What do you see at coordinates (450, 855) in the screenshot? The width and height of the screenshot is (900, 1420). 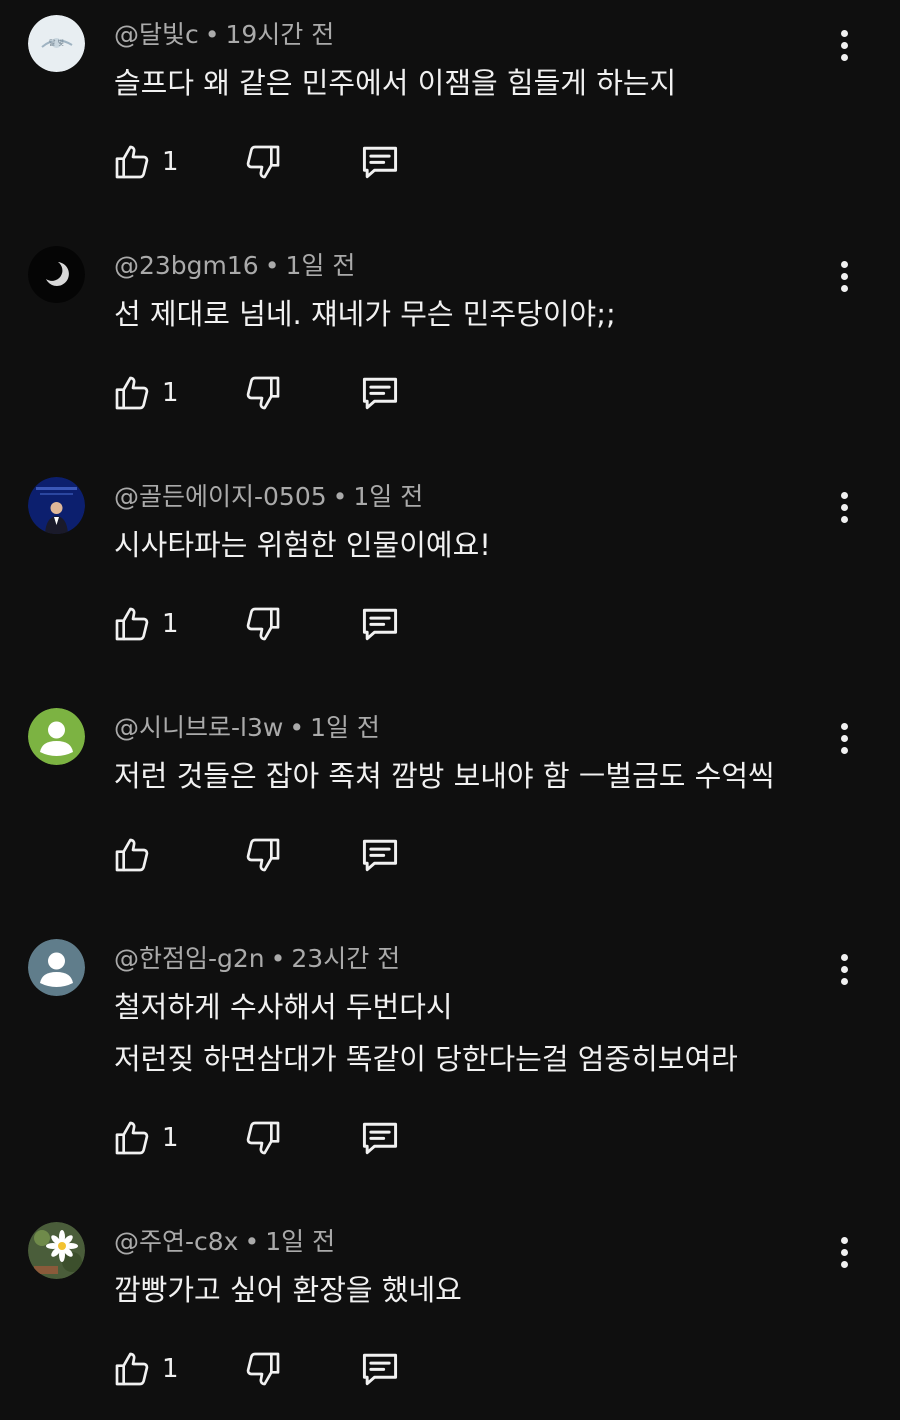 I see `comment-actions` at bounding box center [450, 855].